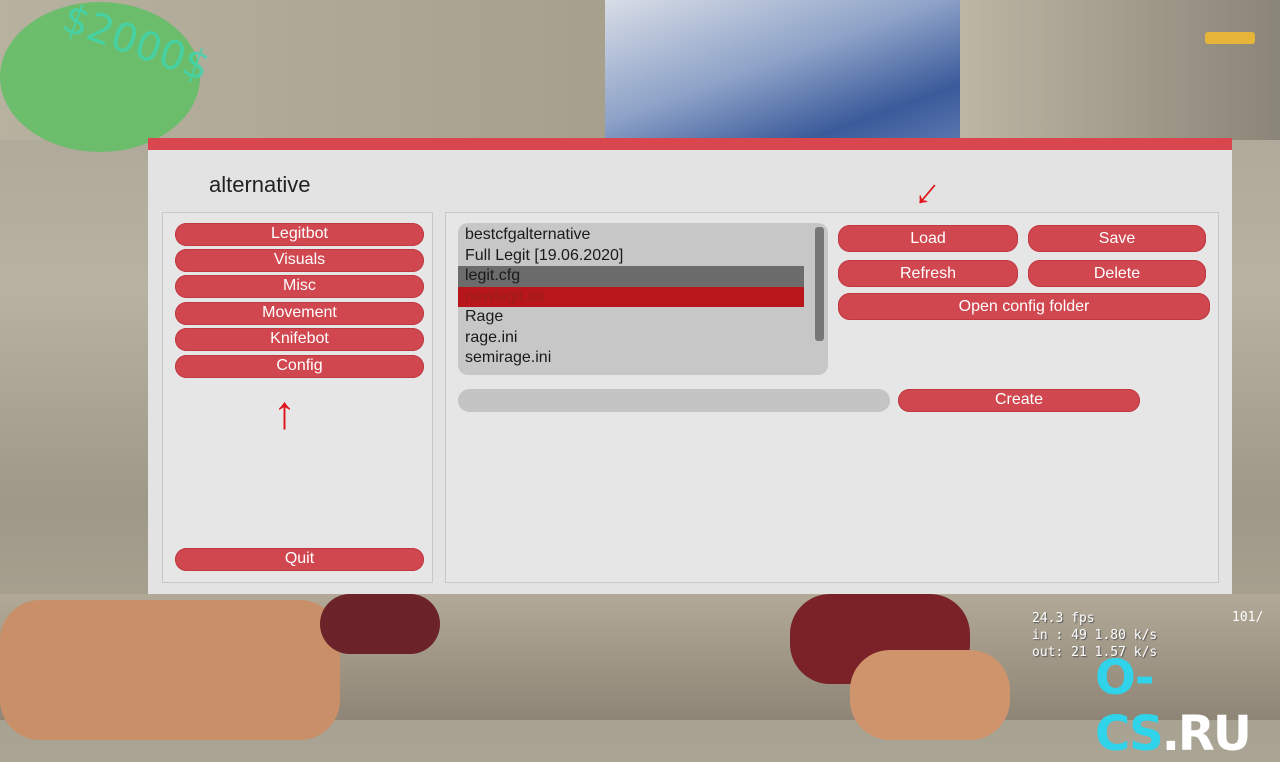 The width and height of the screenshot is (1280, 762). I want to click on scene-wall-right, so click(1120, 70).